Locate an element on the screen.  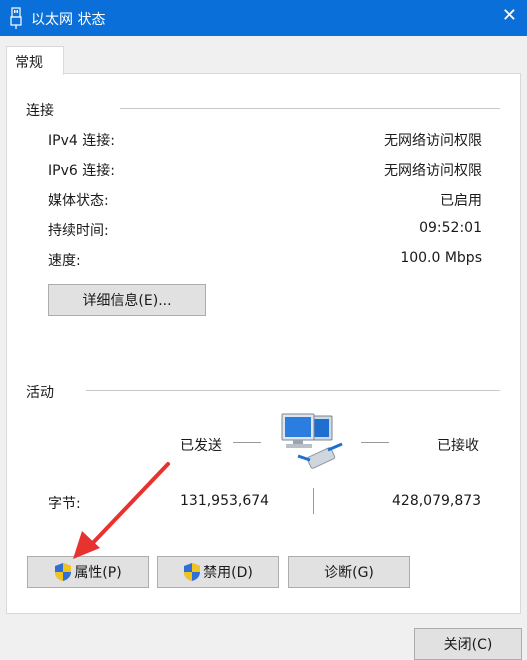
tab-general: 常规 is located at coordinates (35, 60).